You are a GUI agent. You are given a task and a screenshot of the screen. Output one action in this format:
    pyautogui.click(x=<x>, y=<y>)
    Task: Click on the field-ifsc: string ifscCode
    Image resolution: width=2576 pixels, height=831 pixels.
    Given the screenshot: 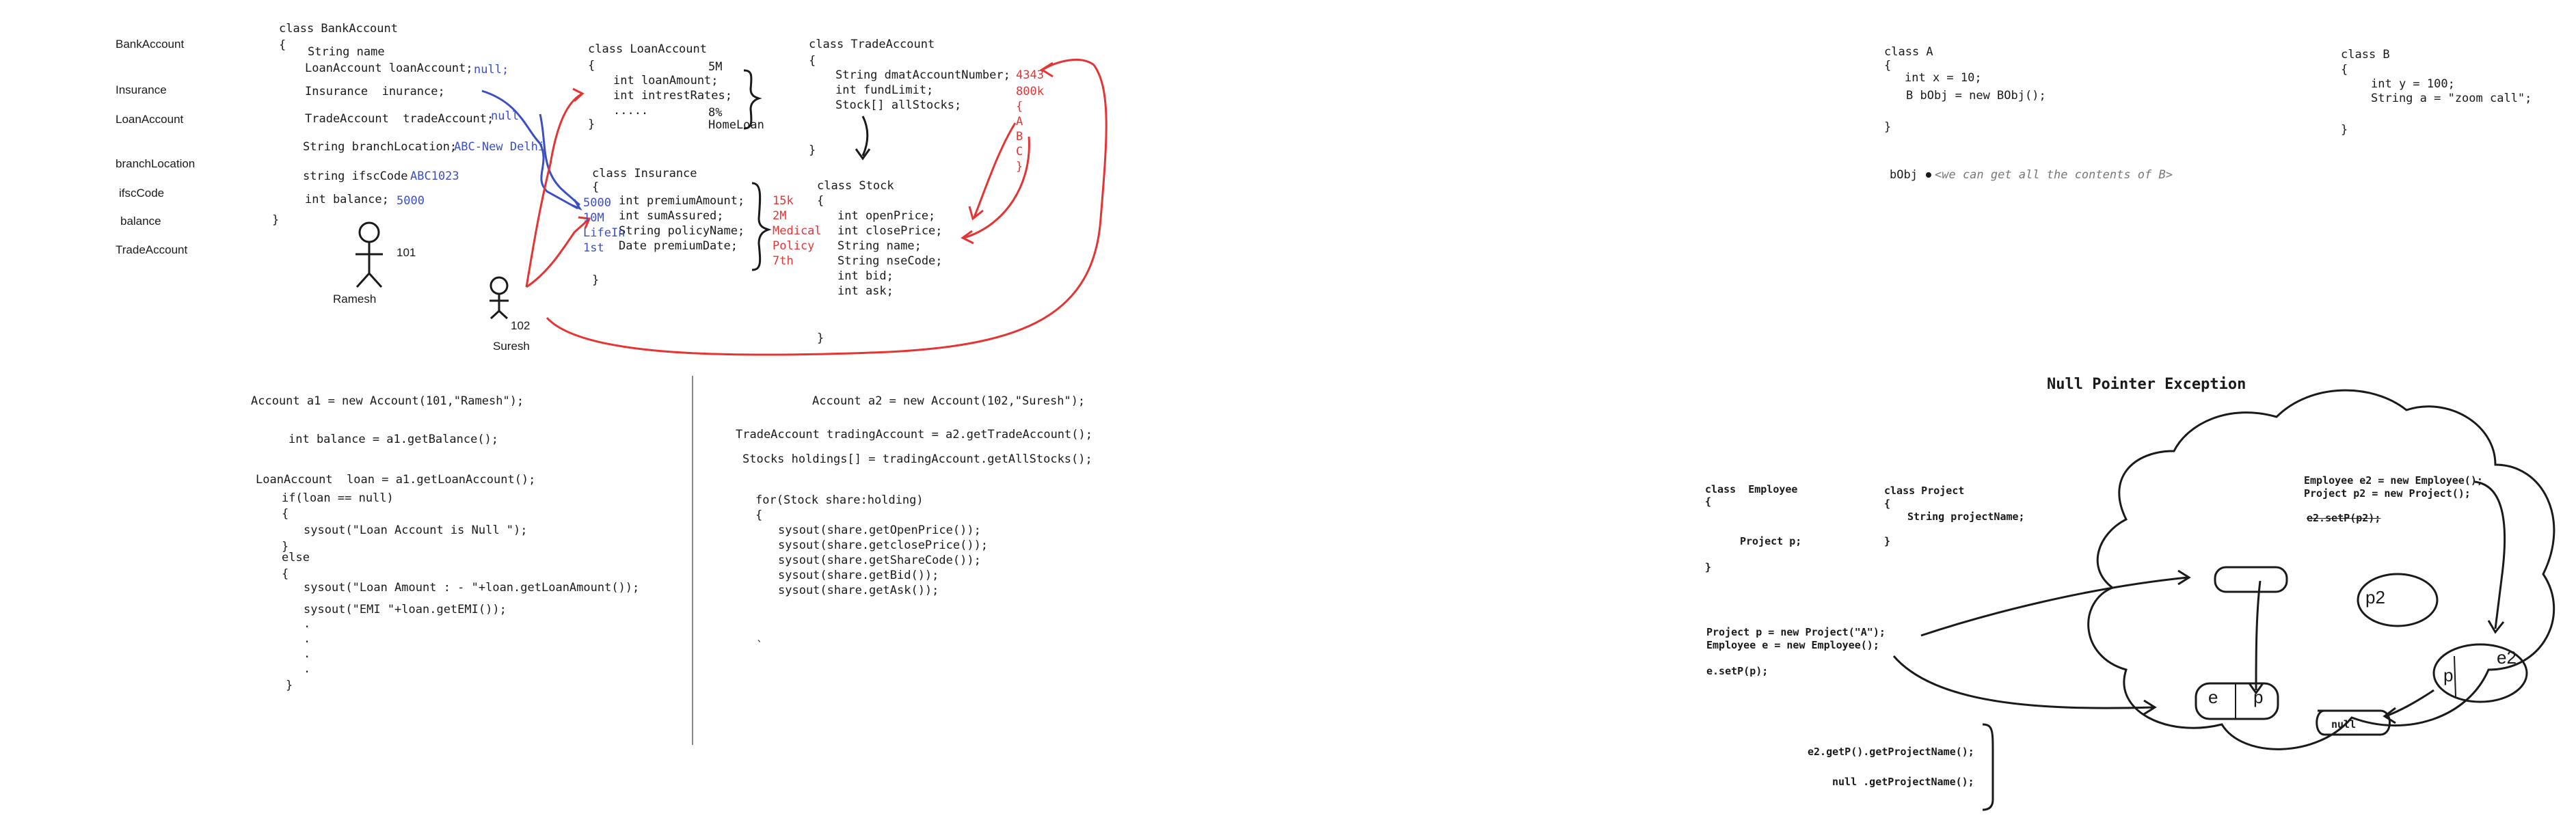 What is the action you would take?
    pyautogui.click(x=355, y=176)
    